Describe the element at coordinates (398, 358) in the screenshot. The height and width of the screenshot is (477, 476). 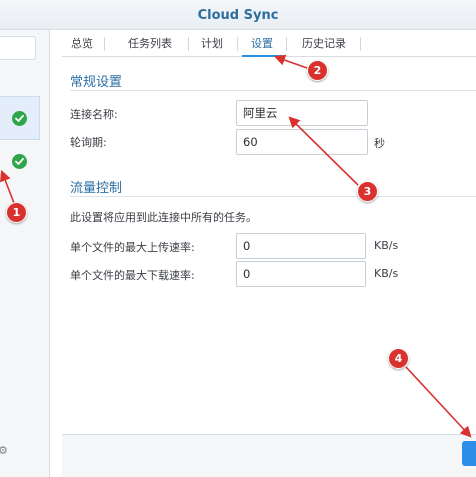
I see `annotation-marker-4: 4` at that location.